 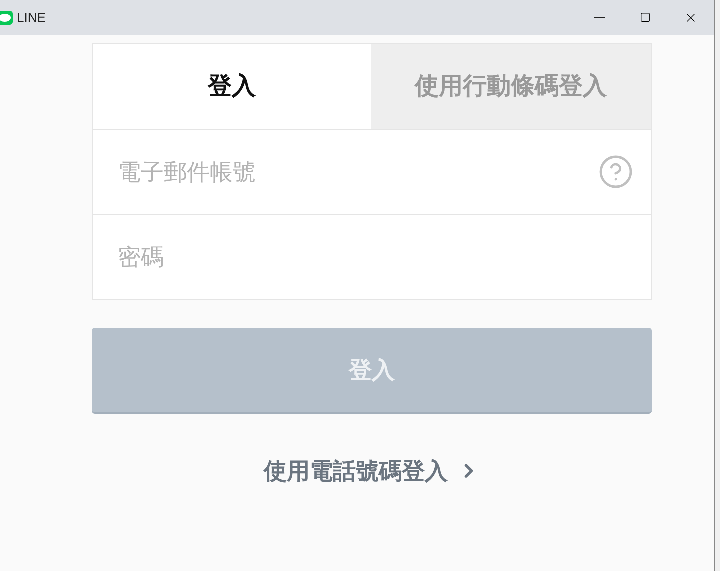 What do you see at coordinates (511, 86) in the screenshot?
I see `login-tab: 使用行動條碼登入` at bounding box center [511, 86].